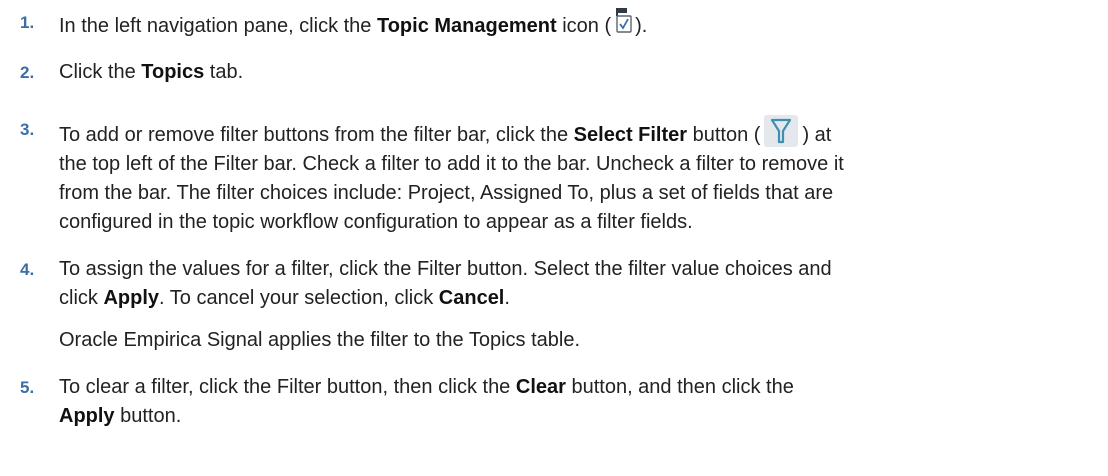 Image resolution: width=1108 pixels, height=476 pixels. What do you see at coordinates (471, 298) in the screenshot?
I see `ui-term: Cancel` at bounding box center [471, 298].